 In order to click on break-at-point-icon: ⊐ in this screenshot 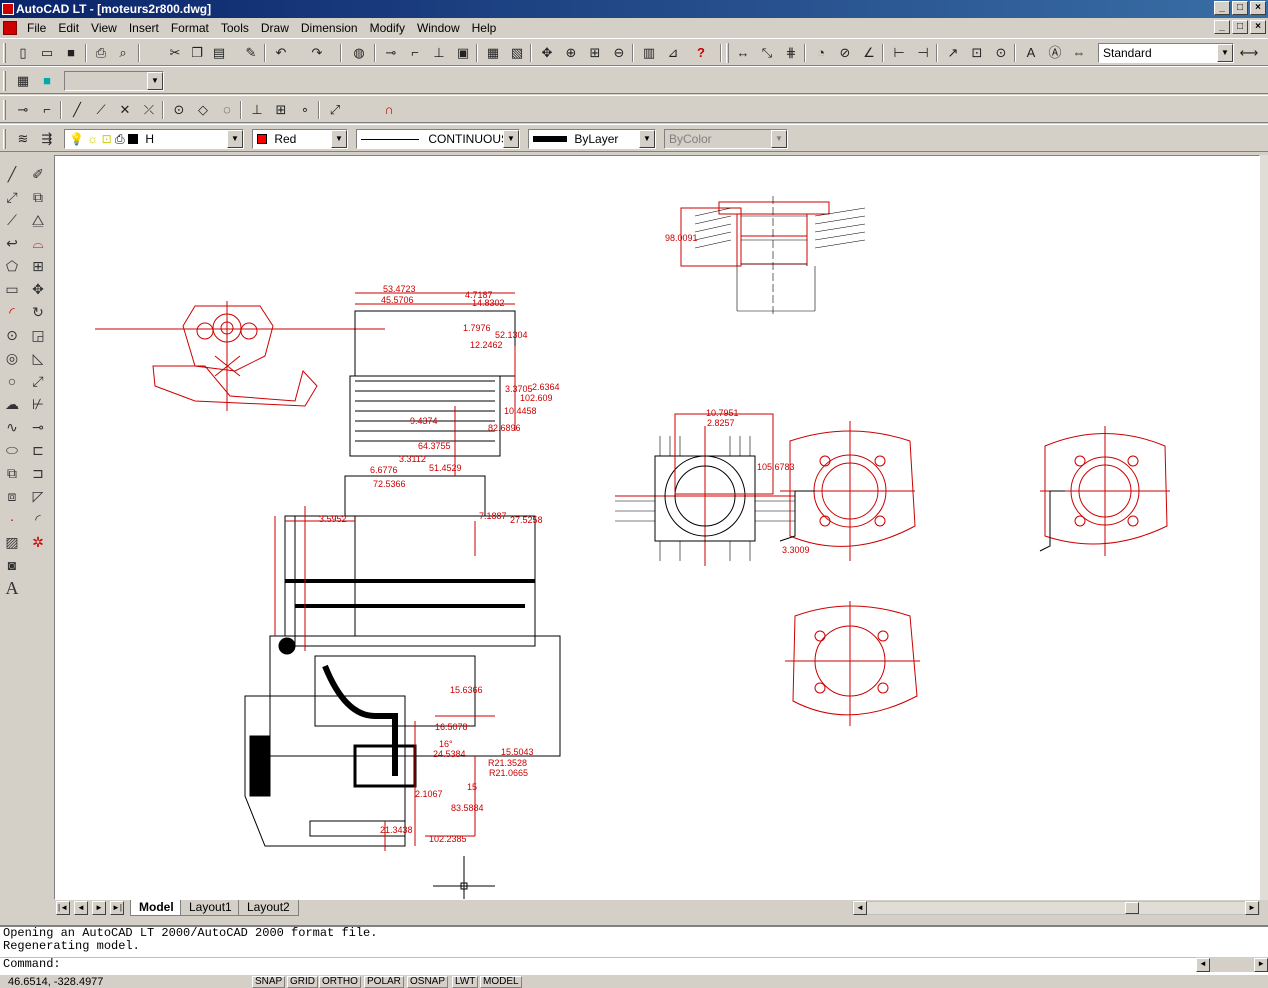, I will do `click(38, 473)`.